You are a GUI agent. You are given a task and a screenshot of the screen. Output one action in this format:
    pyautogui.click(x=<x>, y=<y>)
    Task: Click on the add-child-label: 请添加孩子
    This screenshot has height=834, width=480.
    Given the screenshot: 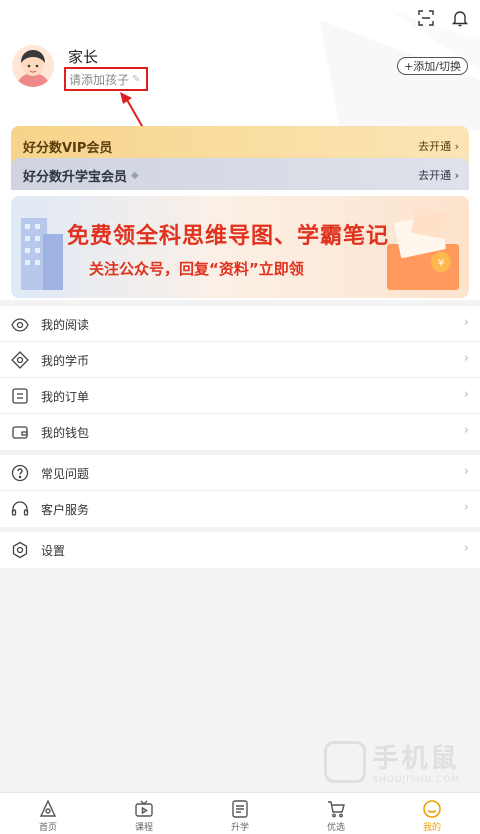 What is the action you would take?
    pyautogui.click(x=99, y=79)
    